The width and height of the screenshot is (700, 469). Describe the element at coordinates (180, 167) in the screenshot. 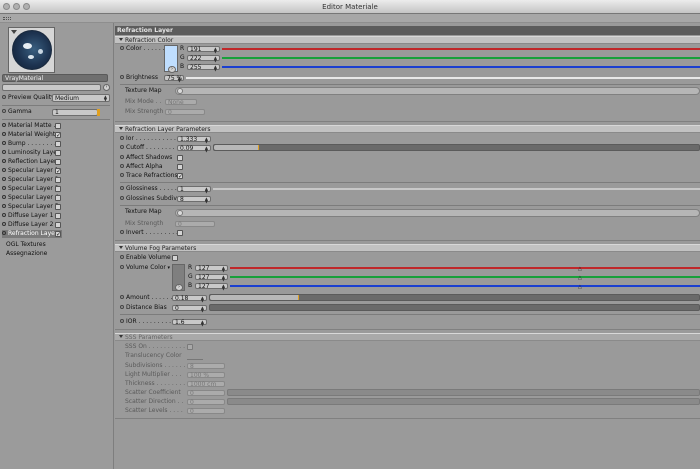

I see `affect-alpha-checkbox` at that location.